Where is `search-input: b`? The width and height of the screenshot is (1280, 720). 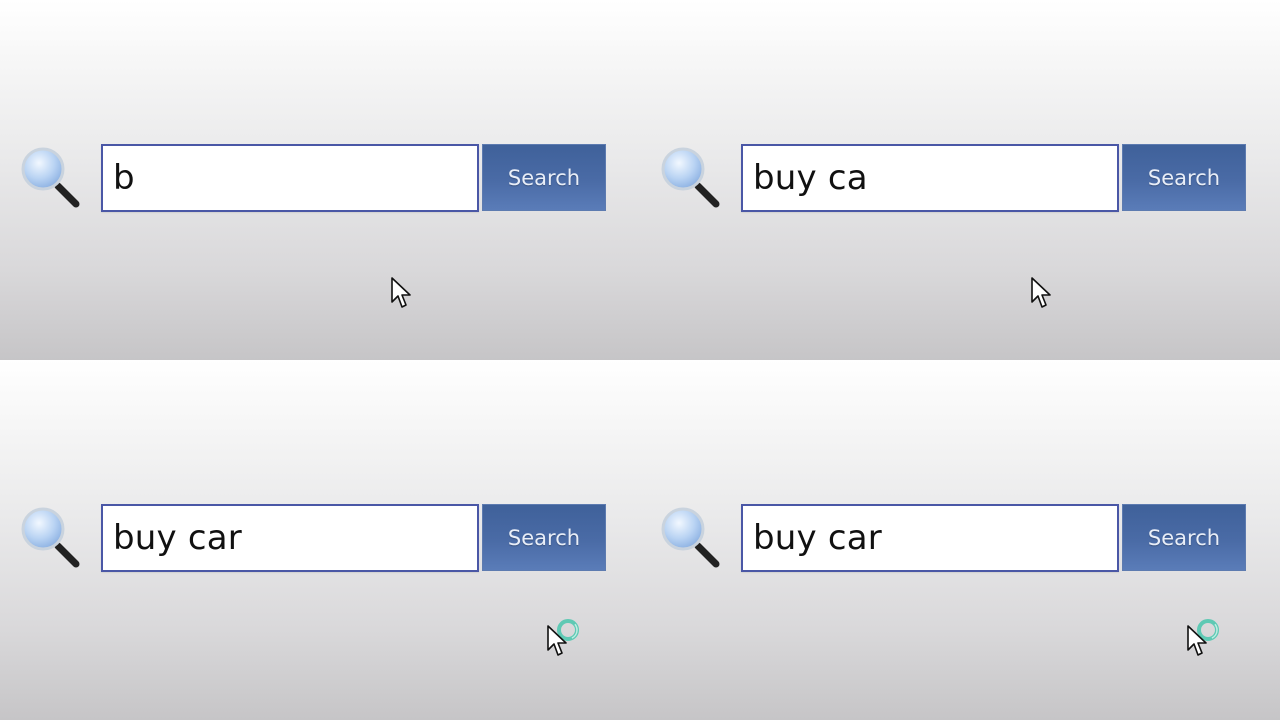 search-input: b is located at coordinates (290, 178).